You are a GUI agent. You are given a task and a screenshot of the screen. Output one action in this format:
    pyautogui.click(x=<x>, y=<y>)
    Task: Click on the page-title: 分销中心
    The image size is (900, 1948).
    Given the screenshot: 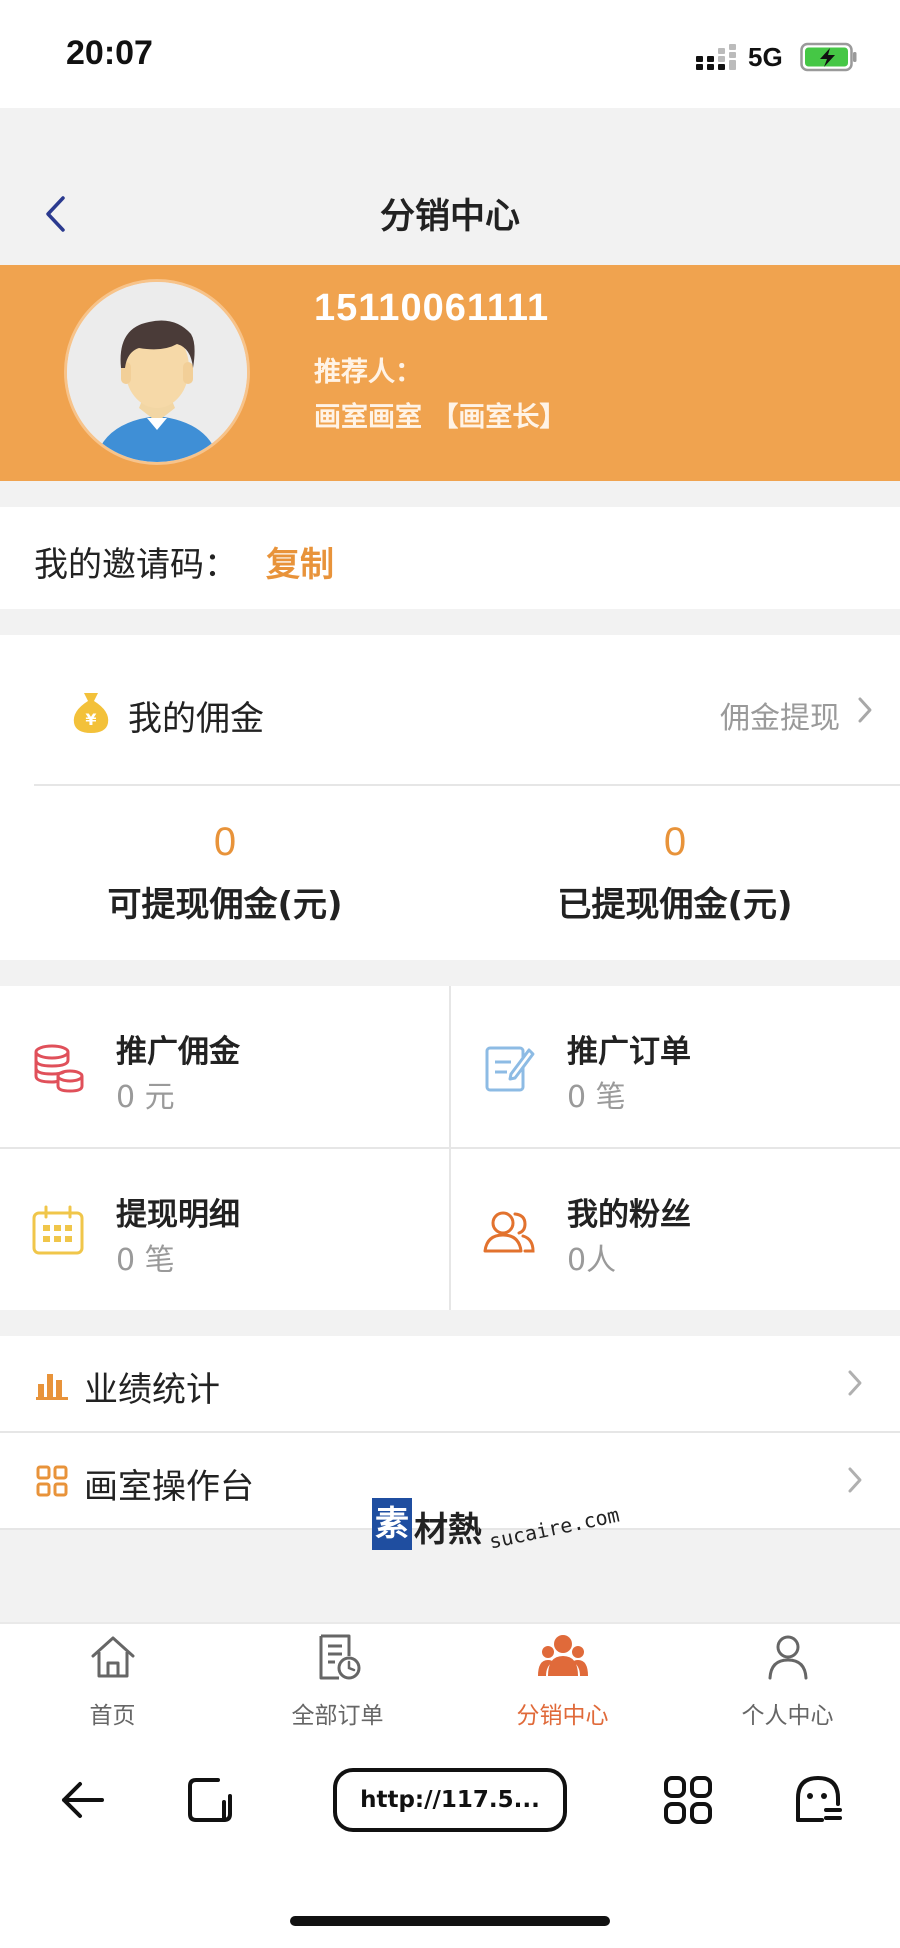 What is the action you would take?
    pyautogui.click(x=449, y=217)
    